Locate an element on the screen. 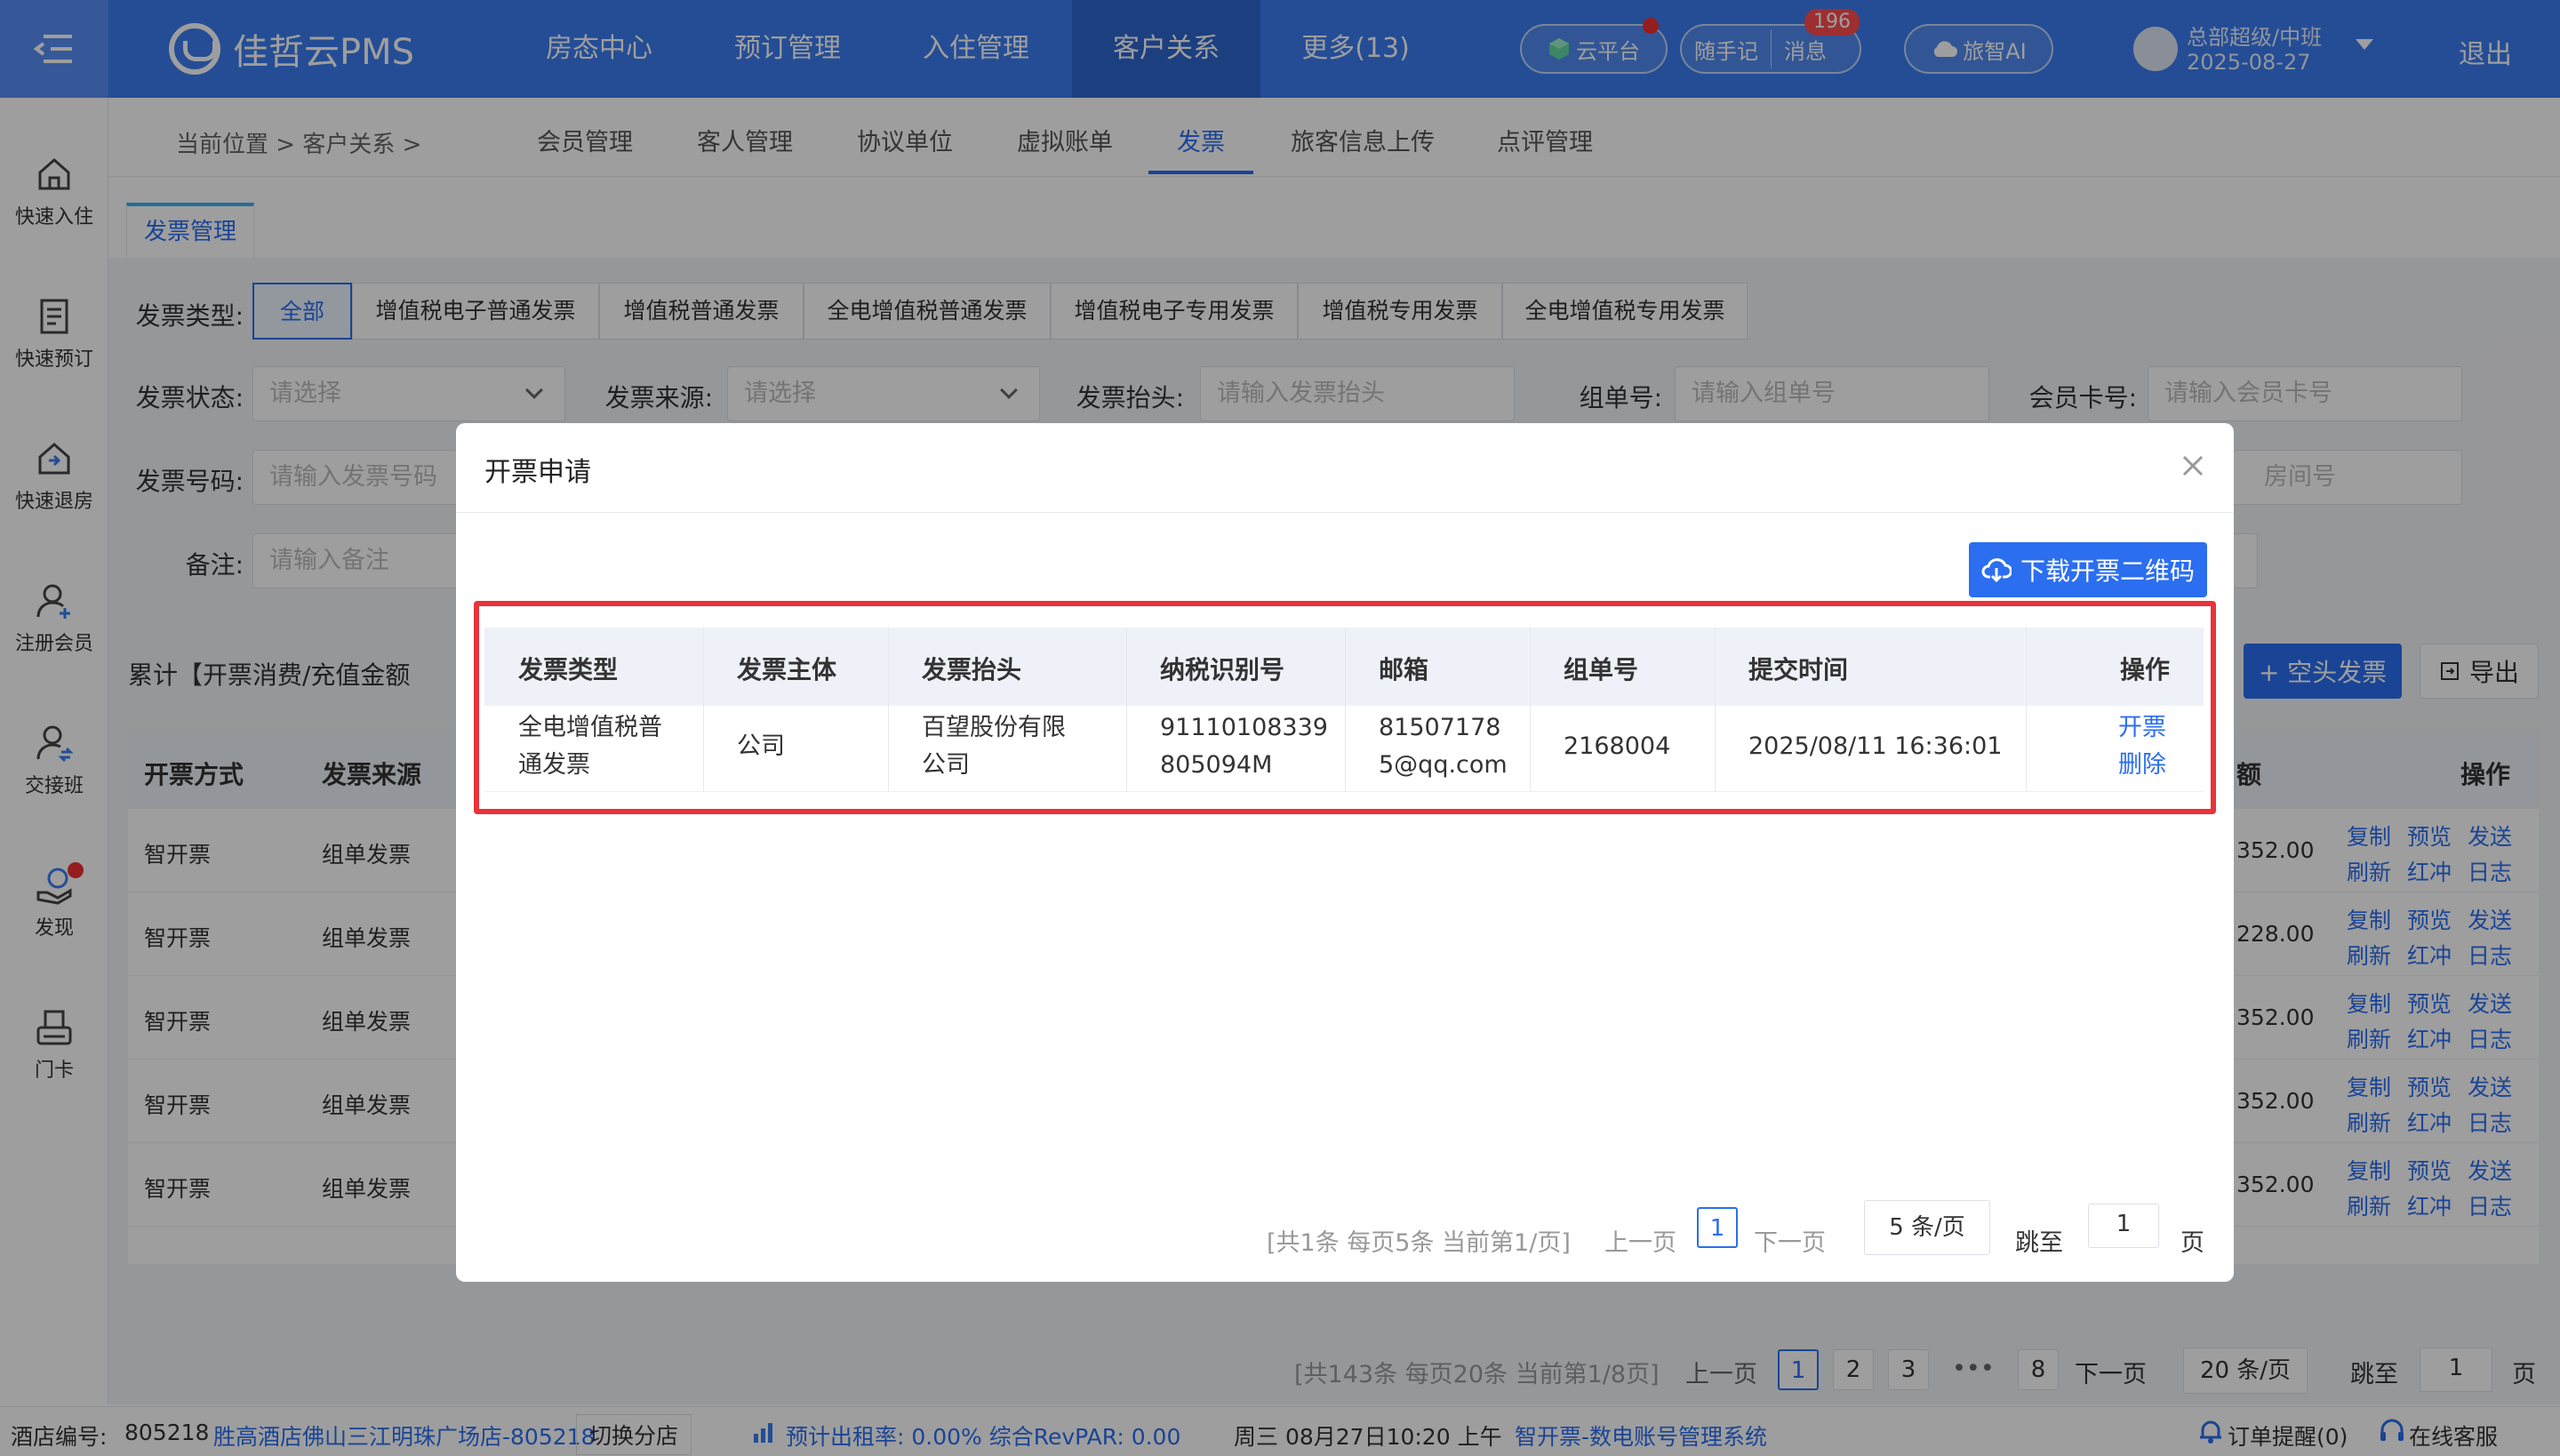  dialog-pager-page-1: 1 is located at coordinates (1717, 1227).